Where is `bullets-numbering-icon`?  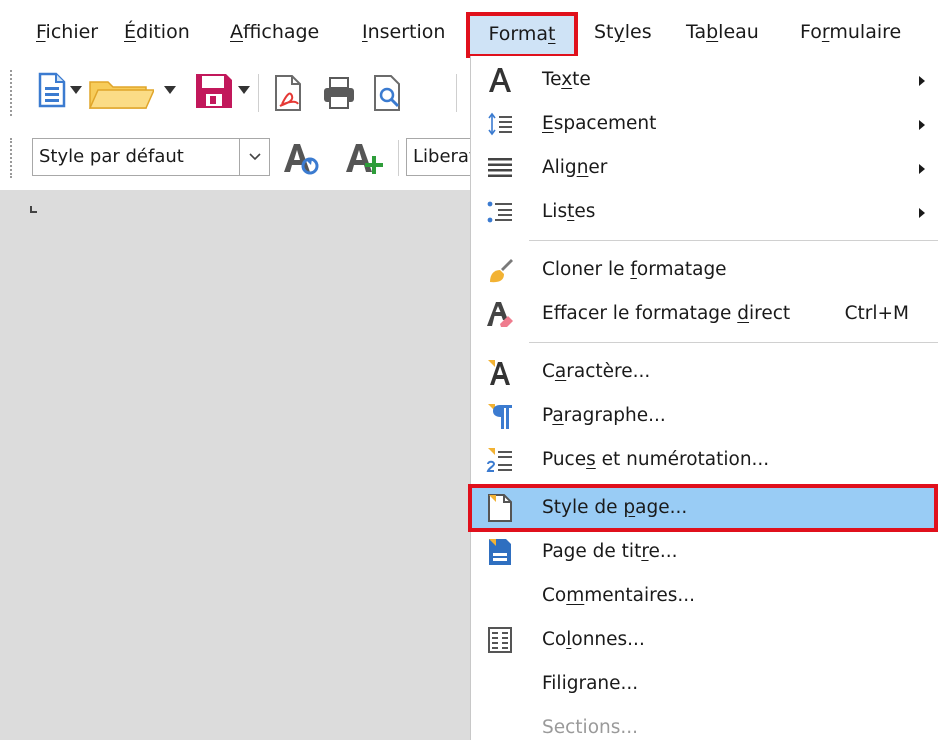
bullets-numbering-icon is located at coordinates (500, 460).